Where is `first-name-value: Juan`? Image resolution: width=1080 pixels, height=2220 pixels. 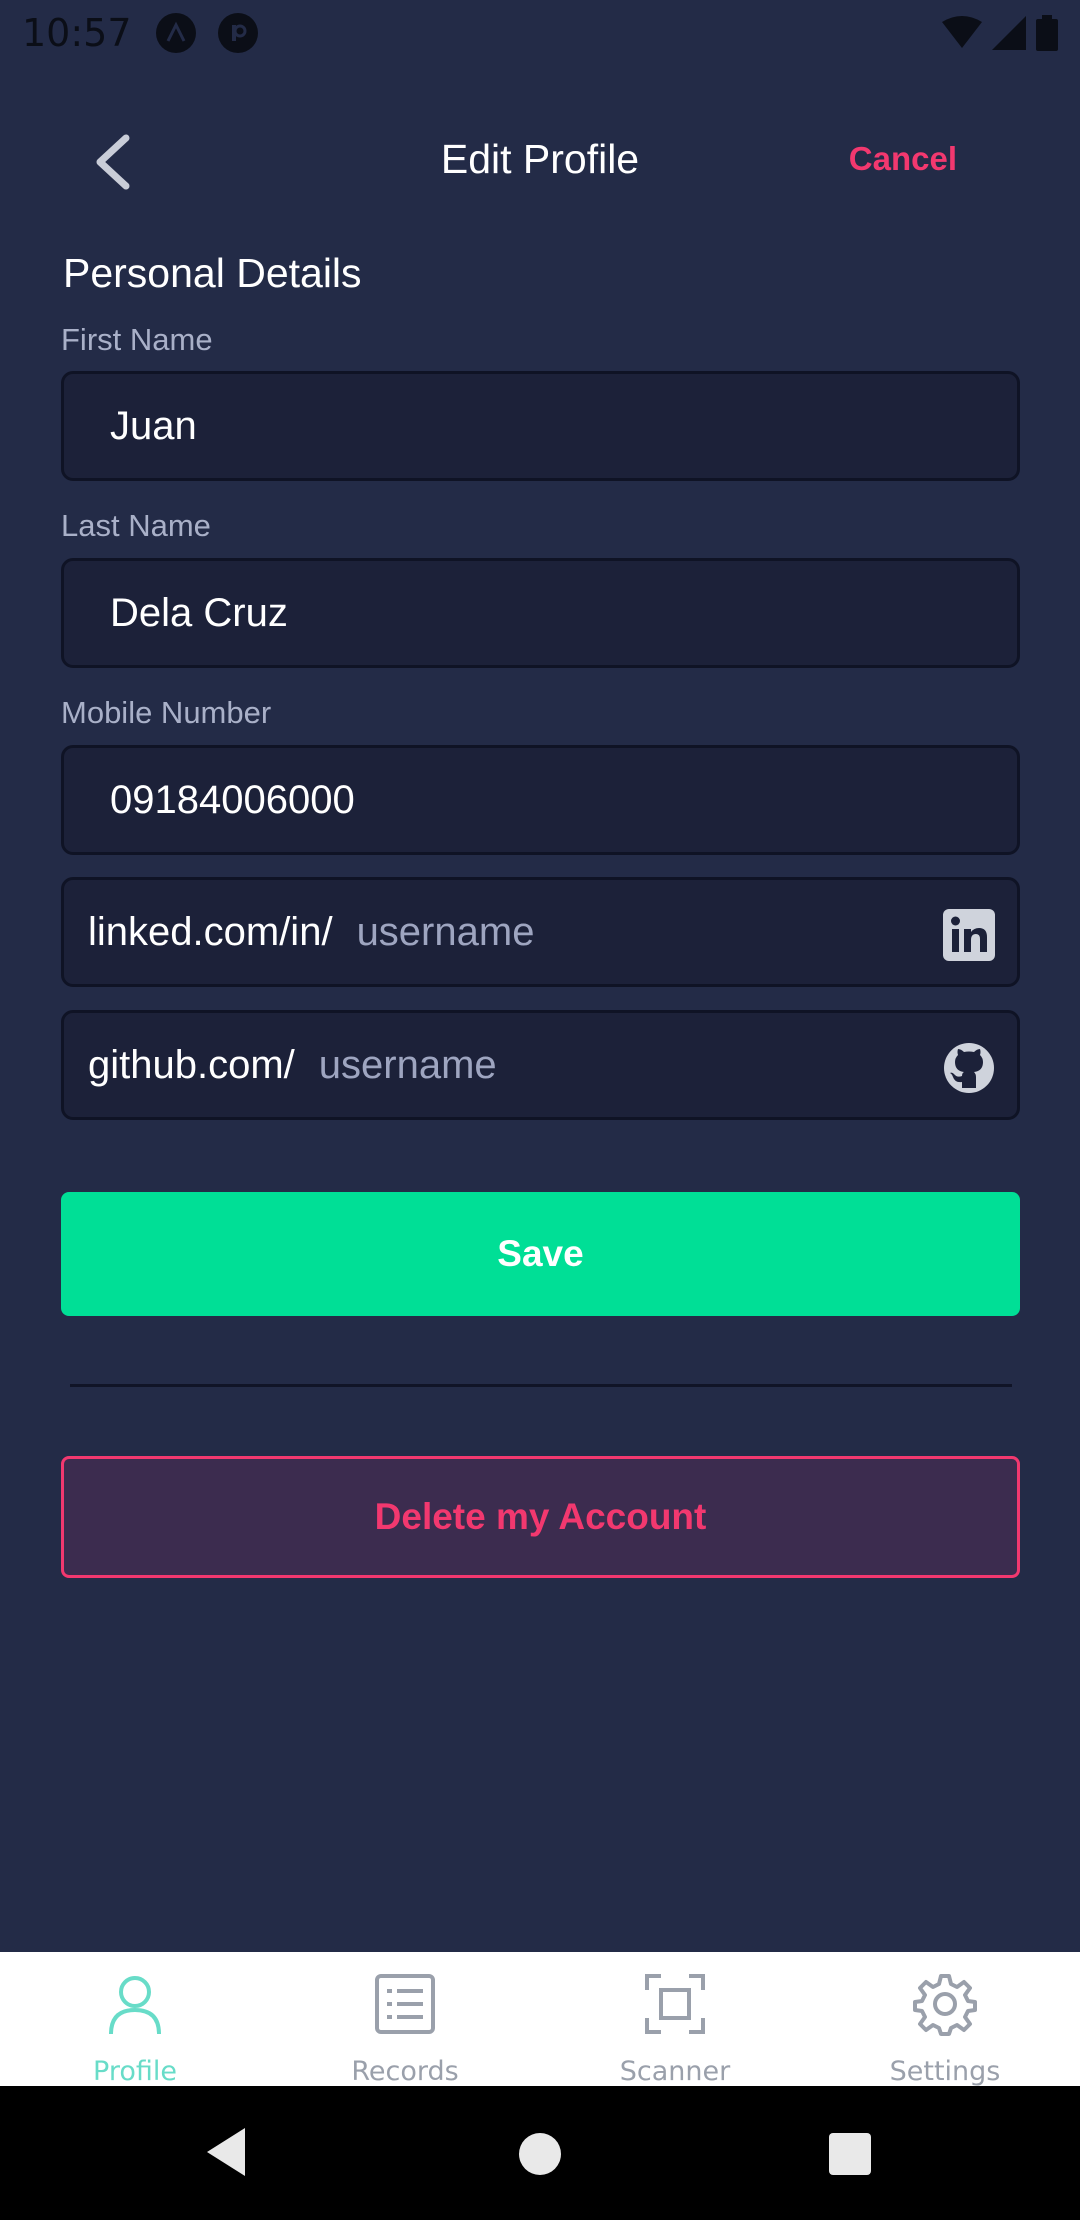 first-name-value: Juan is located at coordinates (153, 425).